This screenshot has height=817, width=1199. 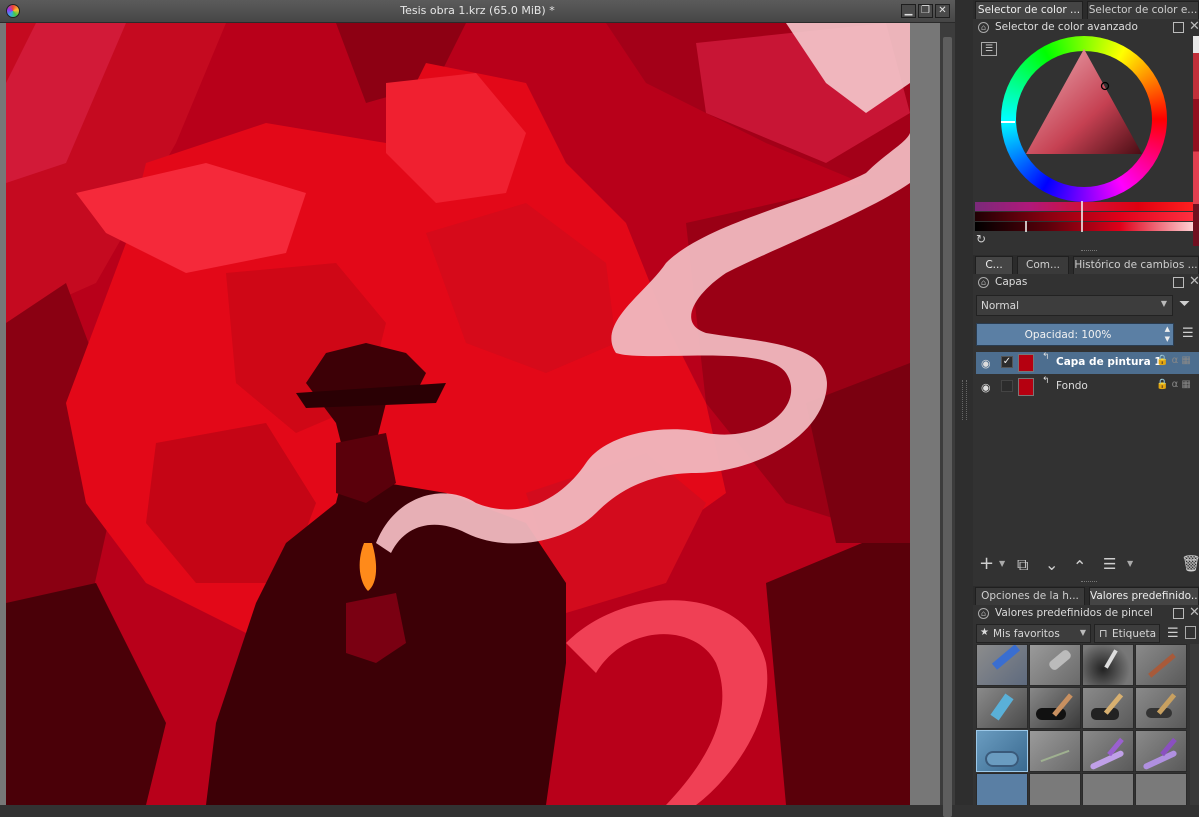 I want to click on close-button: ✕, so click(x=942, y=11).